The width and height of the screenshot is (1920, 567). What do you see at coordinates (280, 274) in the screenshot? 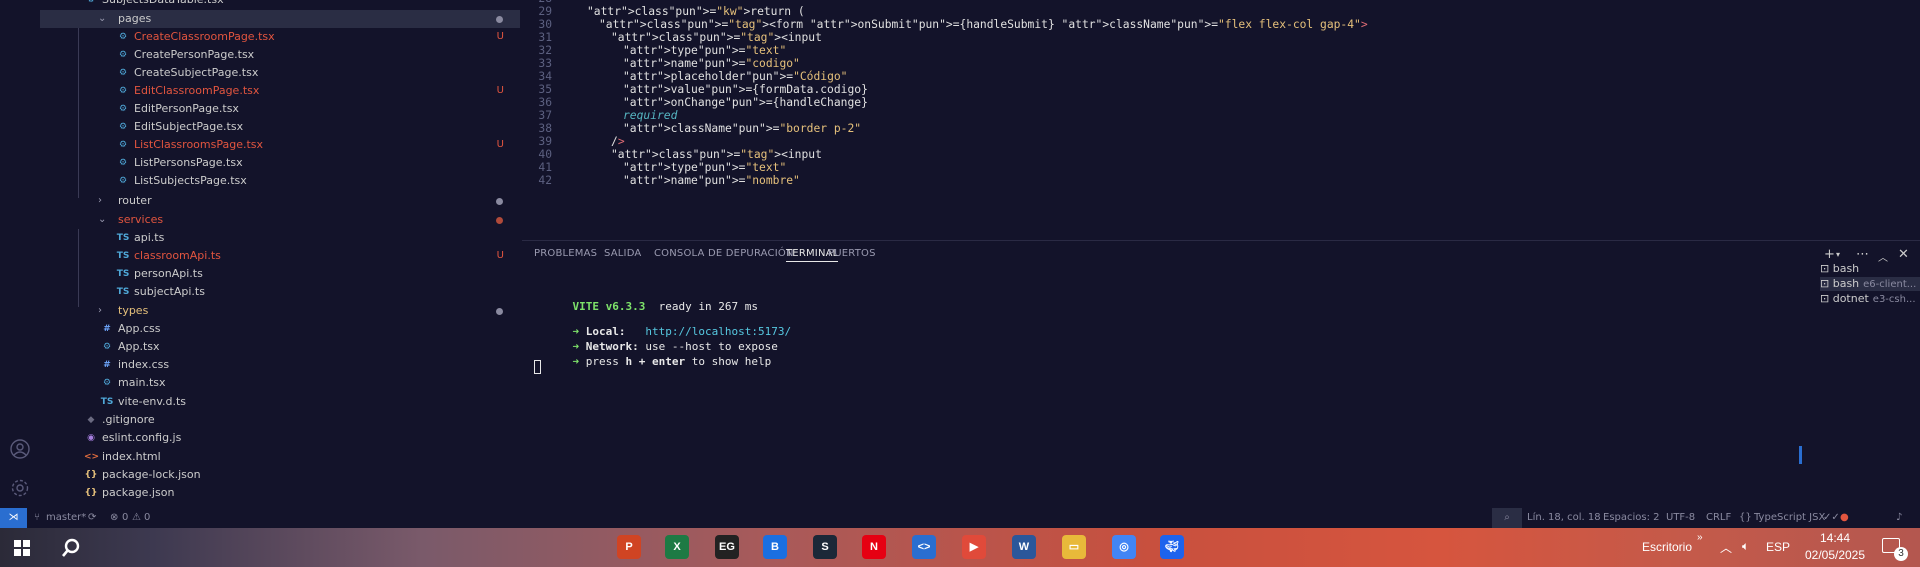
I see `file-item: TS personApi.ts` at bounding box center [280, 274].